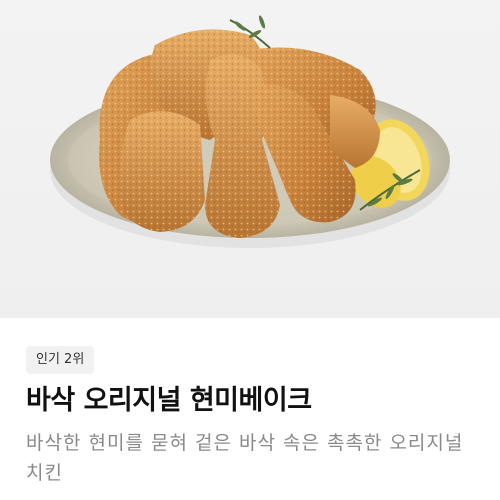  I want to click on product-description: 바삭한 현미를 묻혀 겉은 바삭 속은 촉촉한 오리지널 치킨, so click(245, 458).